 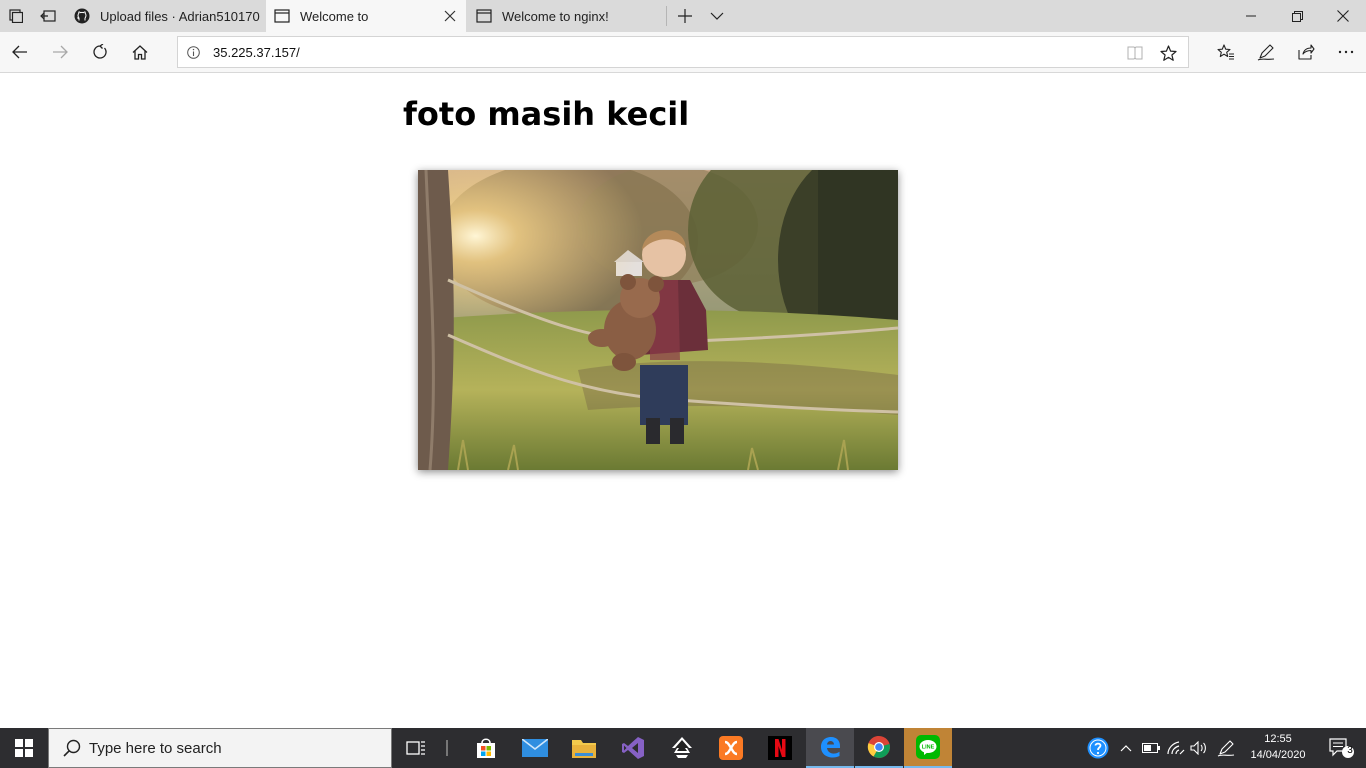 I want to click on chrome-icon, so click(x=879, y=748).